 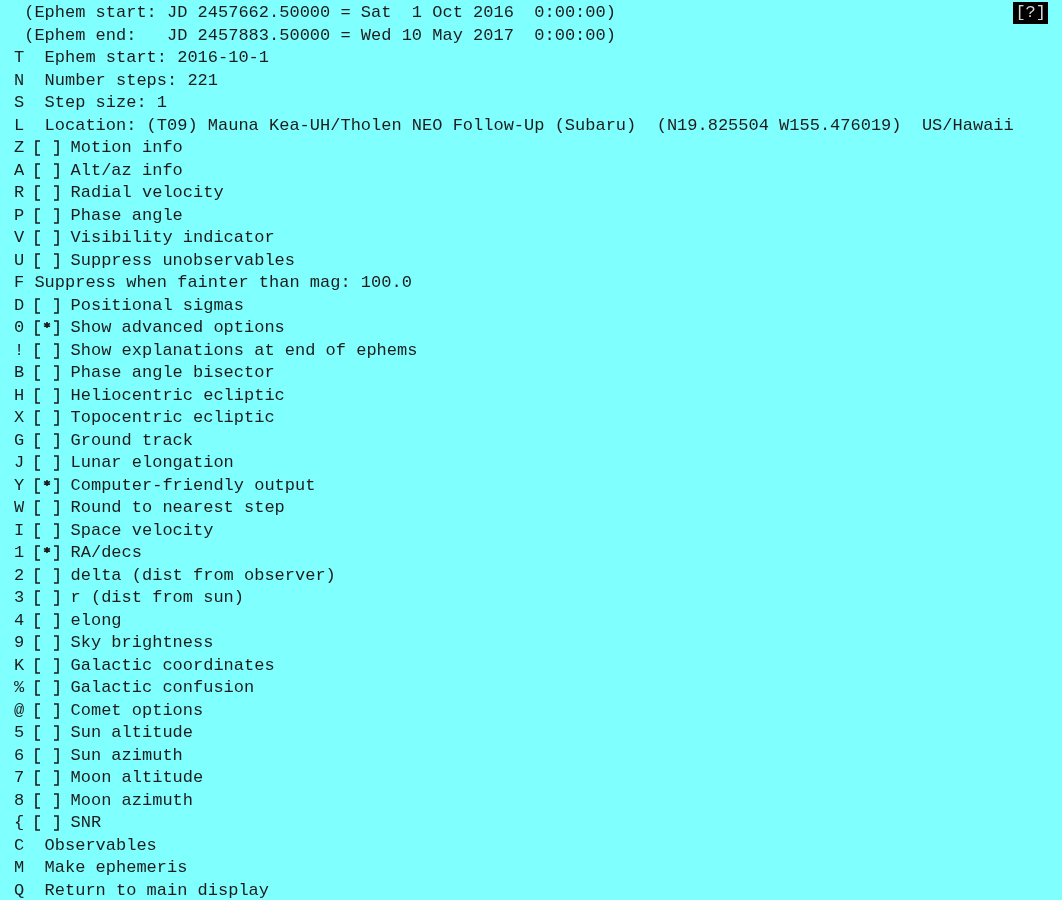 What do you see at coordinates (19, 598) in the screenshot?
I see `hotkey-label: 3` at bounding box center [19, 598].